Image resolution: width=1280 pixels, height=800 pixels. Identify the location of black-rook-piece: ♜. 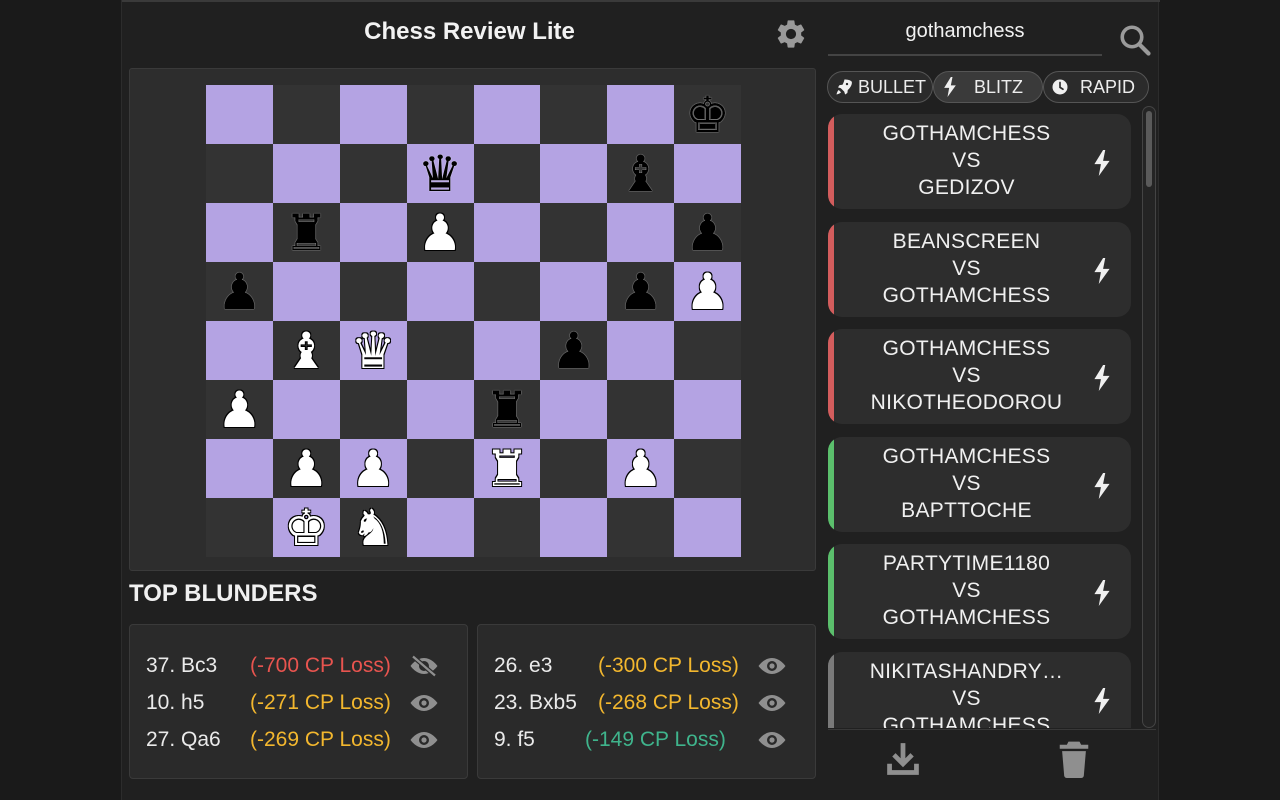
(306, 233).